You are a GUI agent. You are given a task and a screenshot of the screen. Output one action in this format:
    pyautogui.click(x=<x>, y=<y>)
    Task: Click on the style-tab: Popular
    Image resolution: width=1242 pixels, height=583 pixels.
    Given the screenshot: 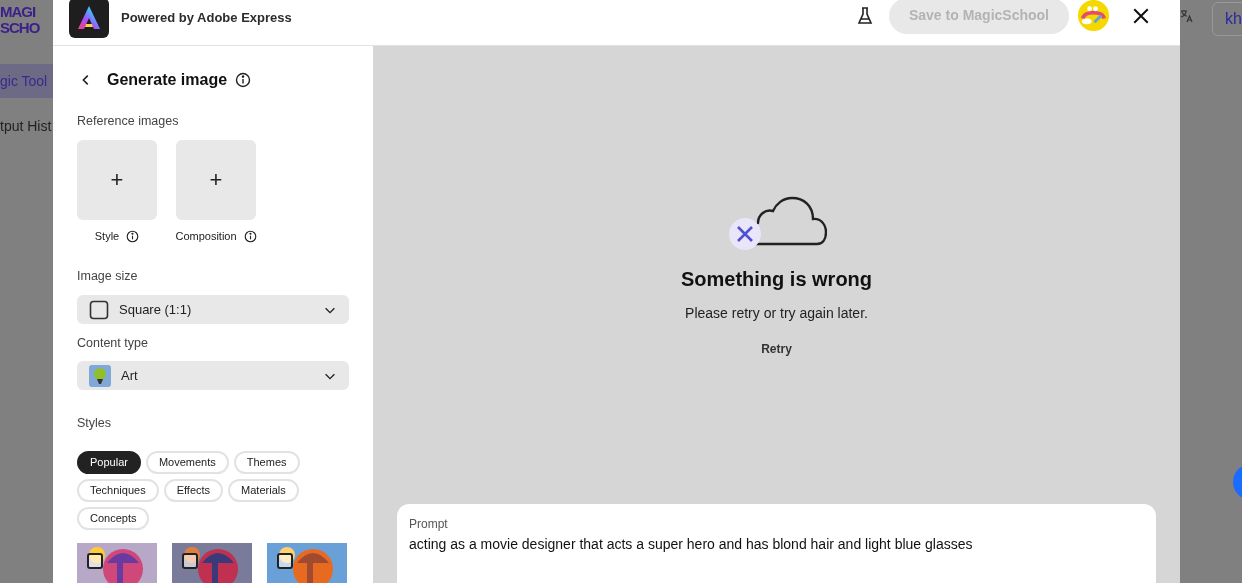 What is the action you would take?
    pyautogui.click(x=109, y=462)
    